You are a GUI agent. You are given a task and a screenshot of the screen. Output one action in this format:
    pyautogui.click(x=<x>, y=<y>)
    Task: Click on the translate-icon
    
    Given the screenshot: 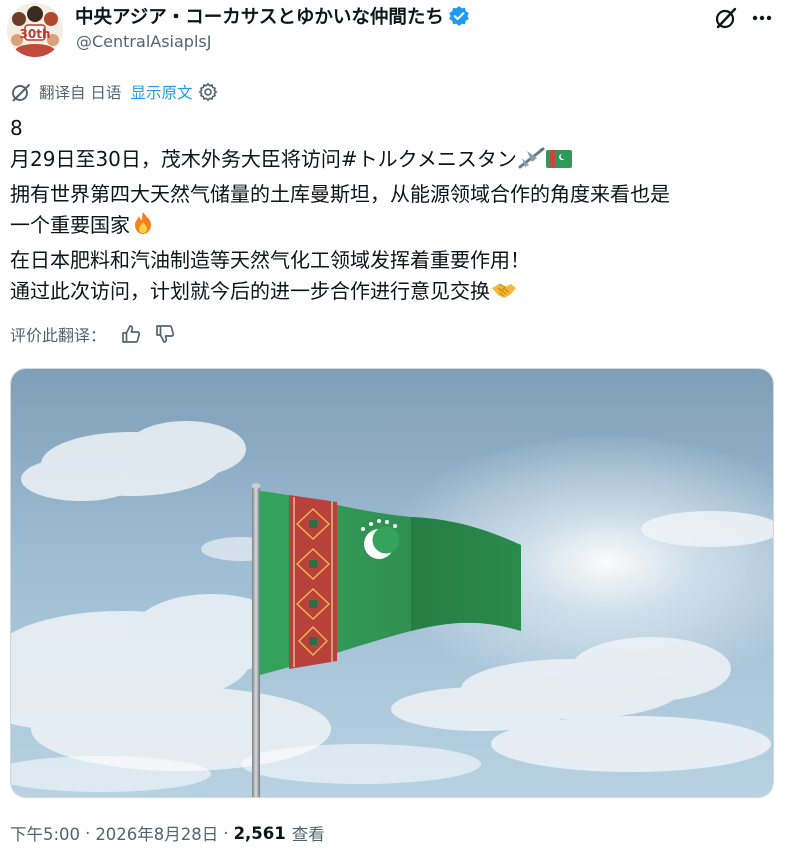 What is the action you would take?
    pyautogui.click(x=21, y=92)
    